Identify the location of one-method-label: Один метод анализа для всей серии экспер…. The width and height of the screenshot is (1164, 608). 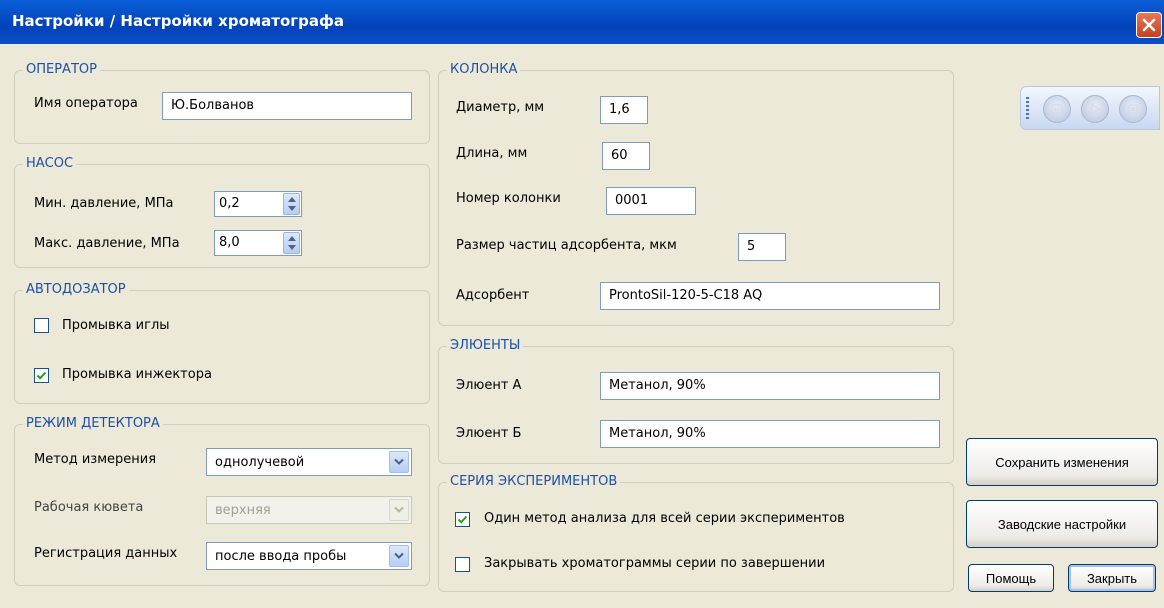
(664, 518).